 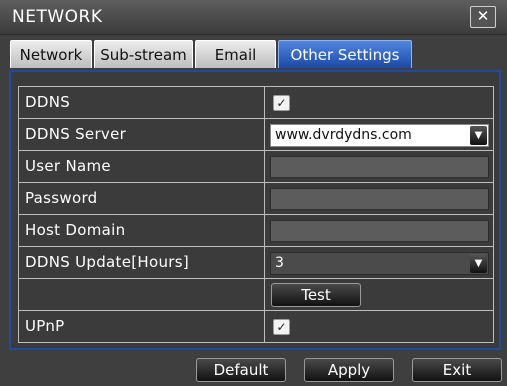 I want to click on apply-button: Apply, so click(x=349, y=370).